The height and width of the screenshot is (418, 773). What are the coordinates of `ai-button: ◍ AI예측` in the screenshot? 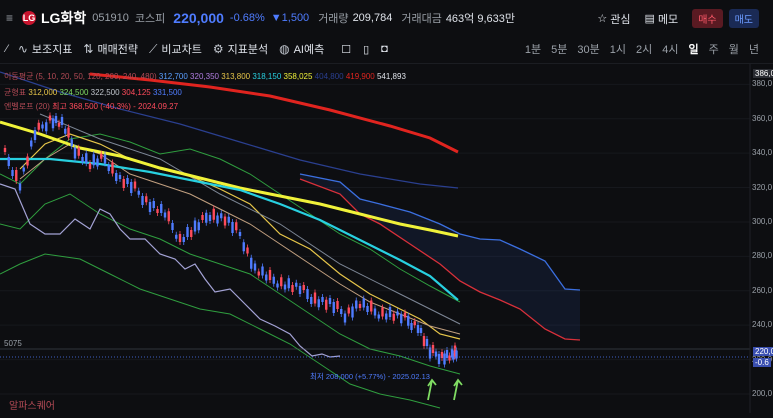 It's located at (301, 49).